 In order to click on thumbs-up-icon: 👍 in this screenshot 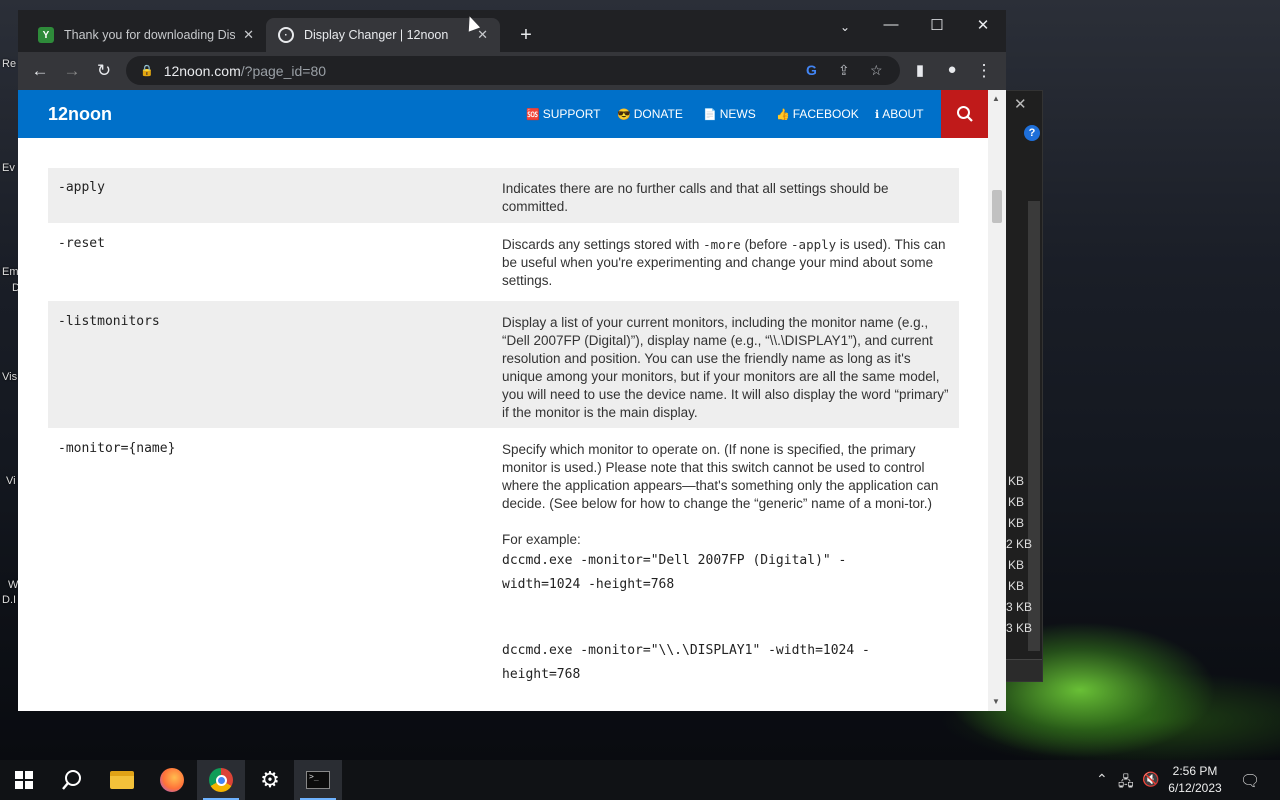, I will do `click(783, 115)`.